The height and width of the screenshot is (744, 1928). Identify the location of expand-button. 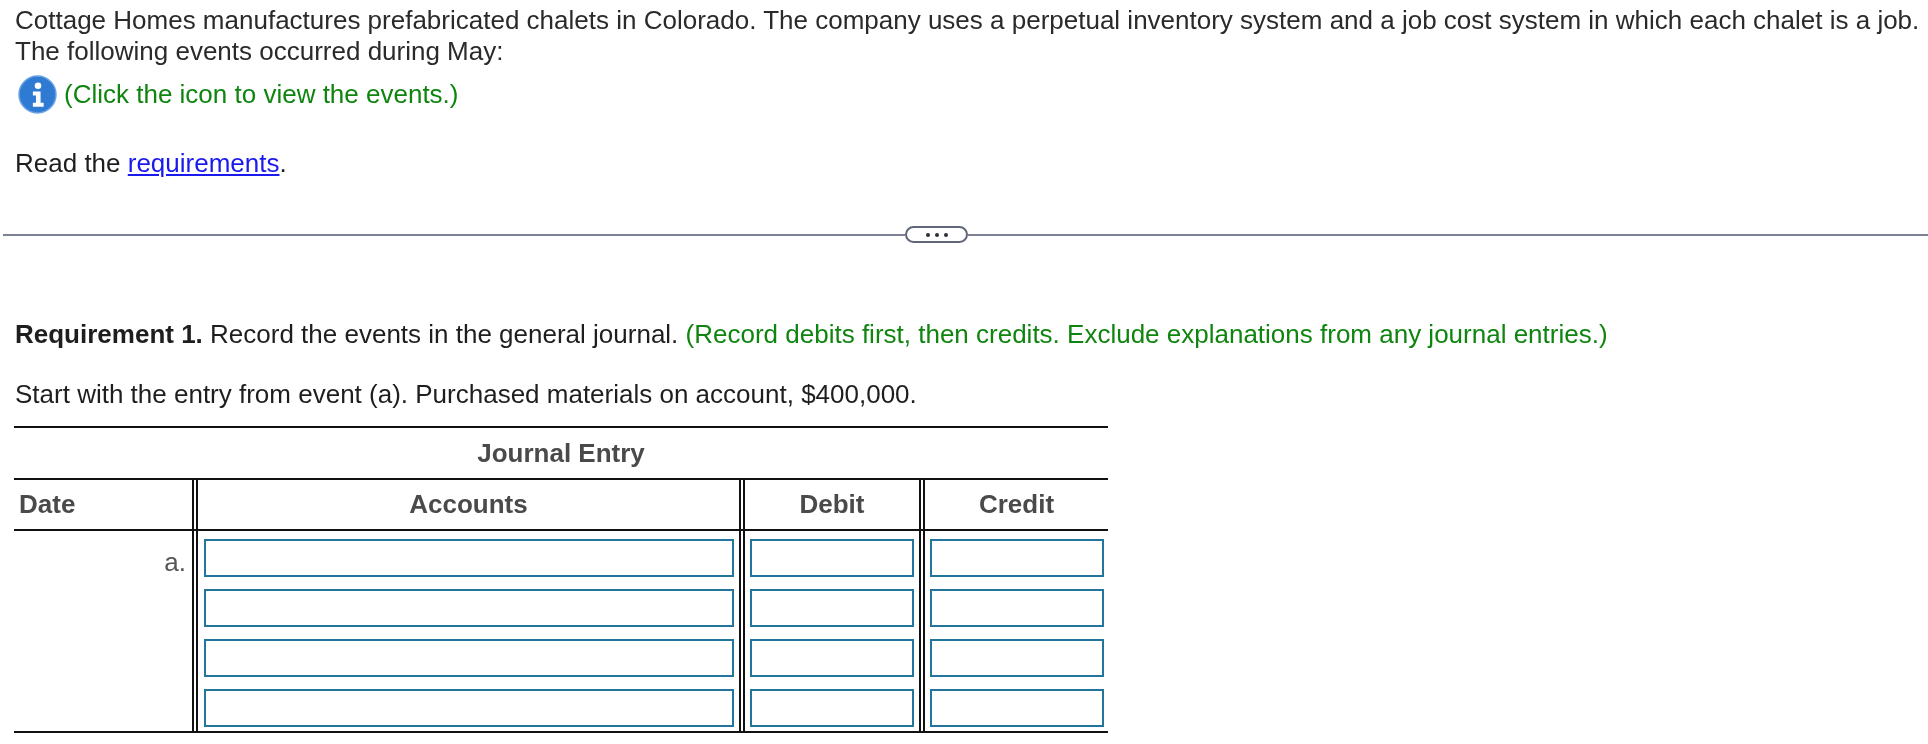
(936, 234).